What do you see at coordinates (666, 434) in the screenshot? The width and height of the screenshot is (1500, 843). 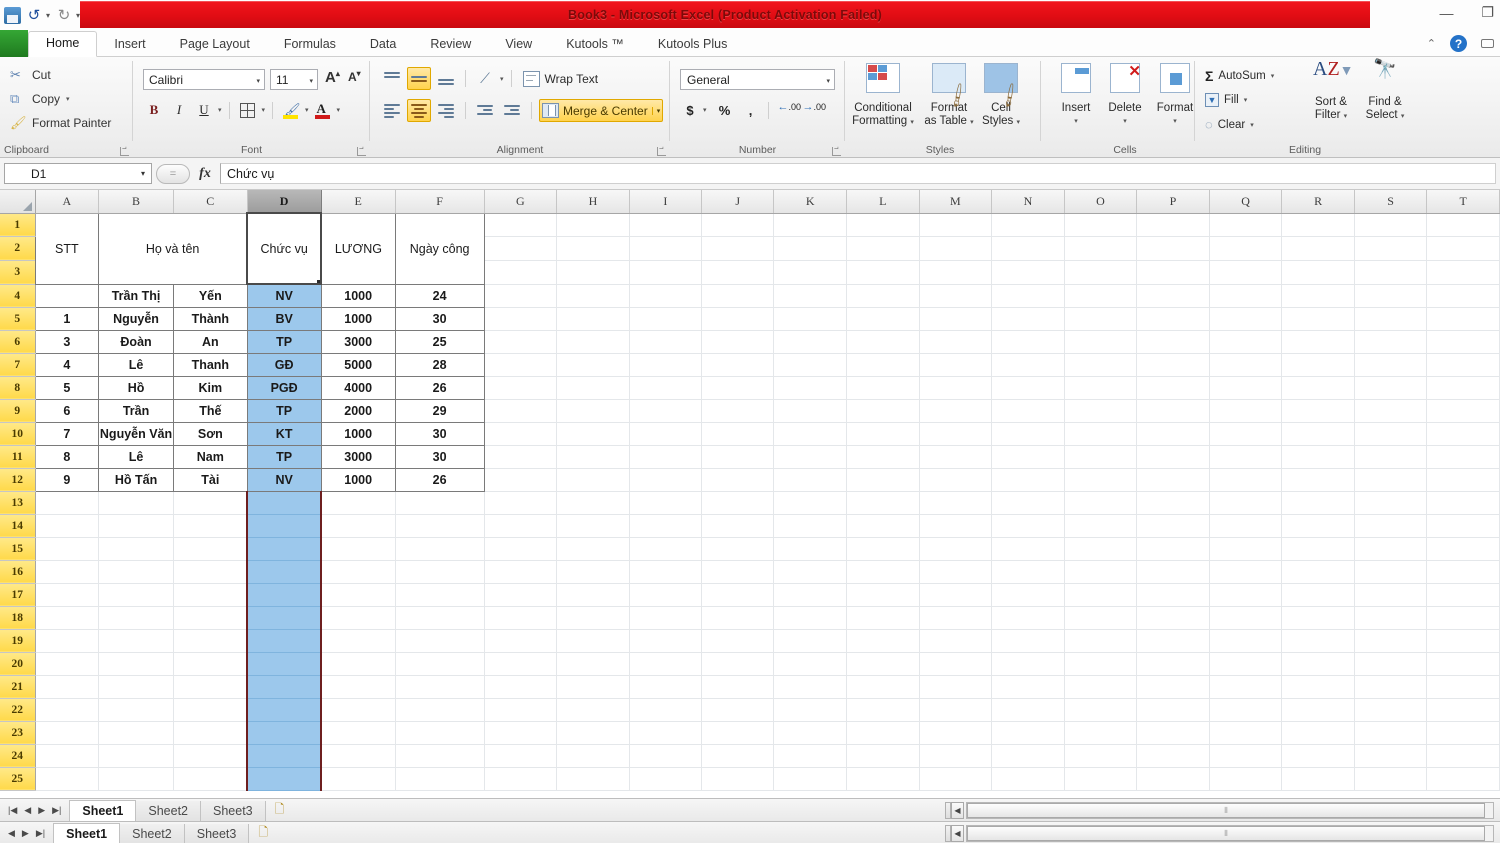 I see `cell-I10` at bounding box center [666, 434].